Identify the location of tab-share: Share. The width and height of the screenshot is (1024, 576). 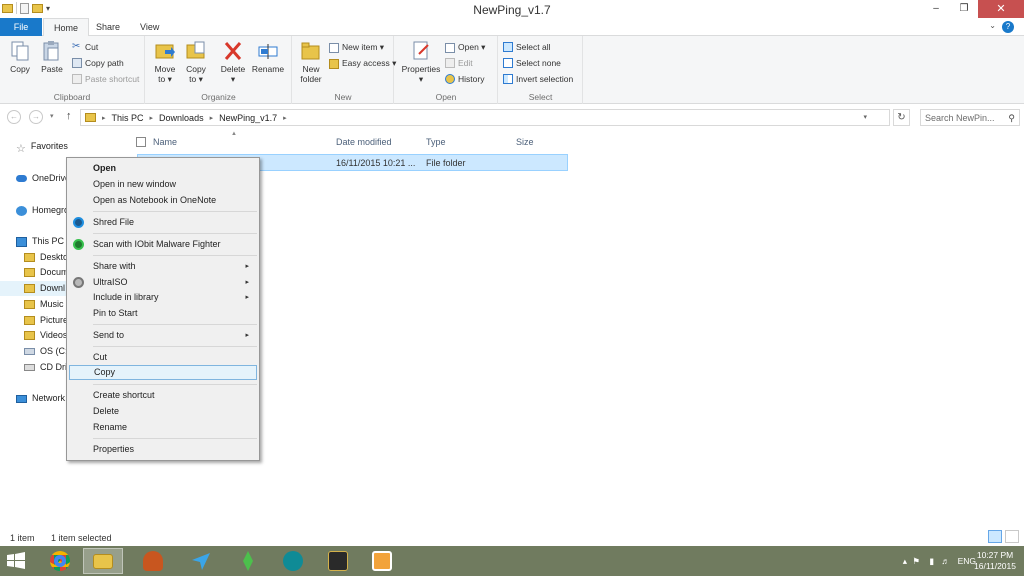
(108, 27).